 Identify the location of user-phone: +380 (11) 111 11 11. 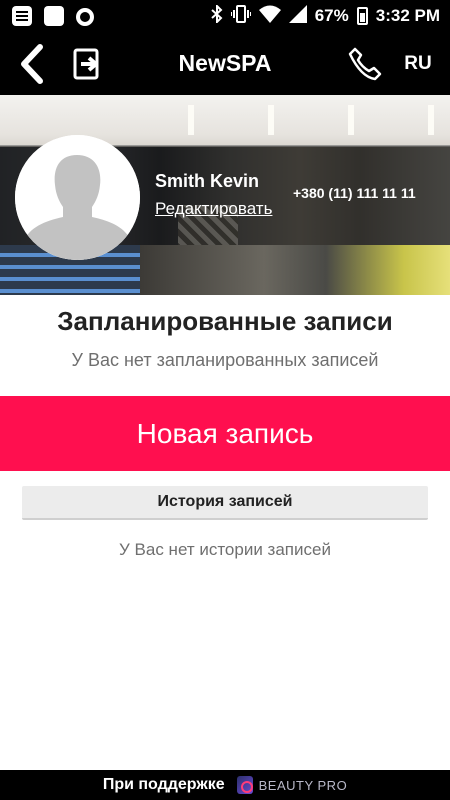
(354, 193).